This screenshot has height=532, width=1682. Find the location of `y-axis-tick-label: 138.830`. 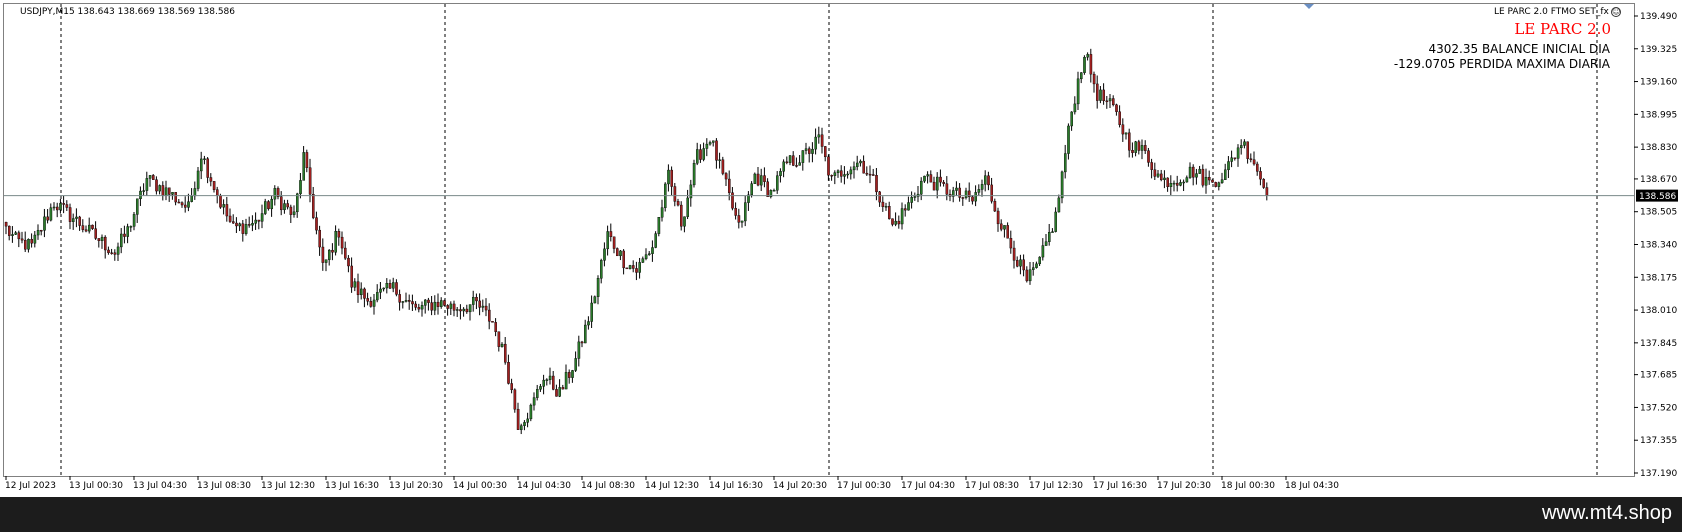

y-axis-tick-label: 138.830 is located at coordinates (1658, 148).